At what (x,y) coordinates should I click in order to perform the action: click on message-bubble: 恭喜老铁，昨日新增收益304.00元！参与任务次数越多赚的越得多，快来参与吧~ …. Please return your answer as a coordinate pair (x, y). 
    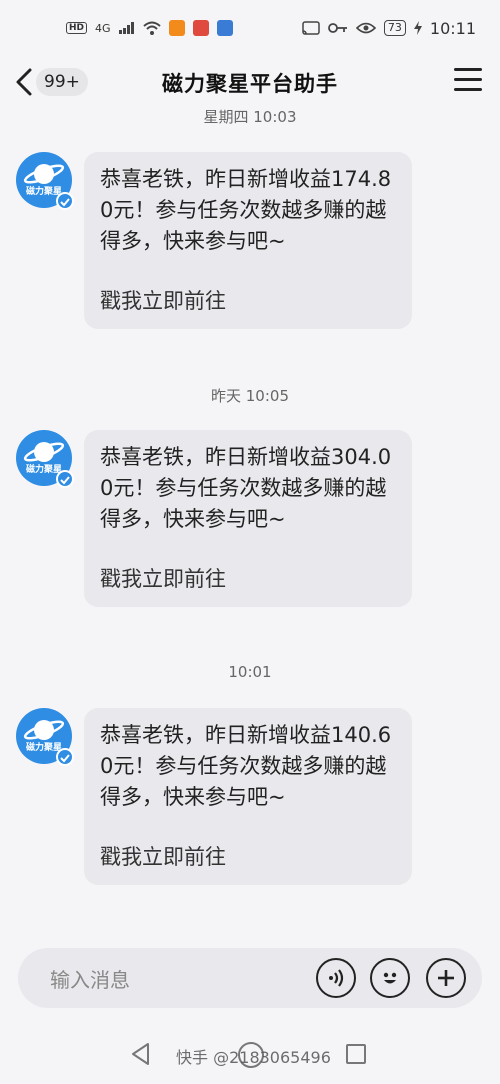
    Looking at the image, I should click on (248, 518).